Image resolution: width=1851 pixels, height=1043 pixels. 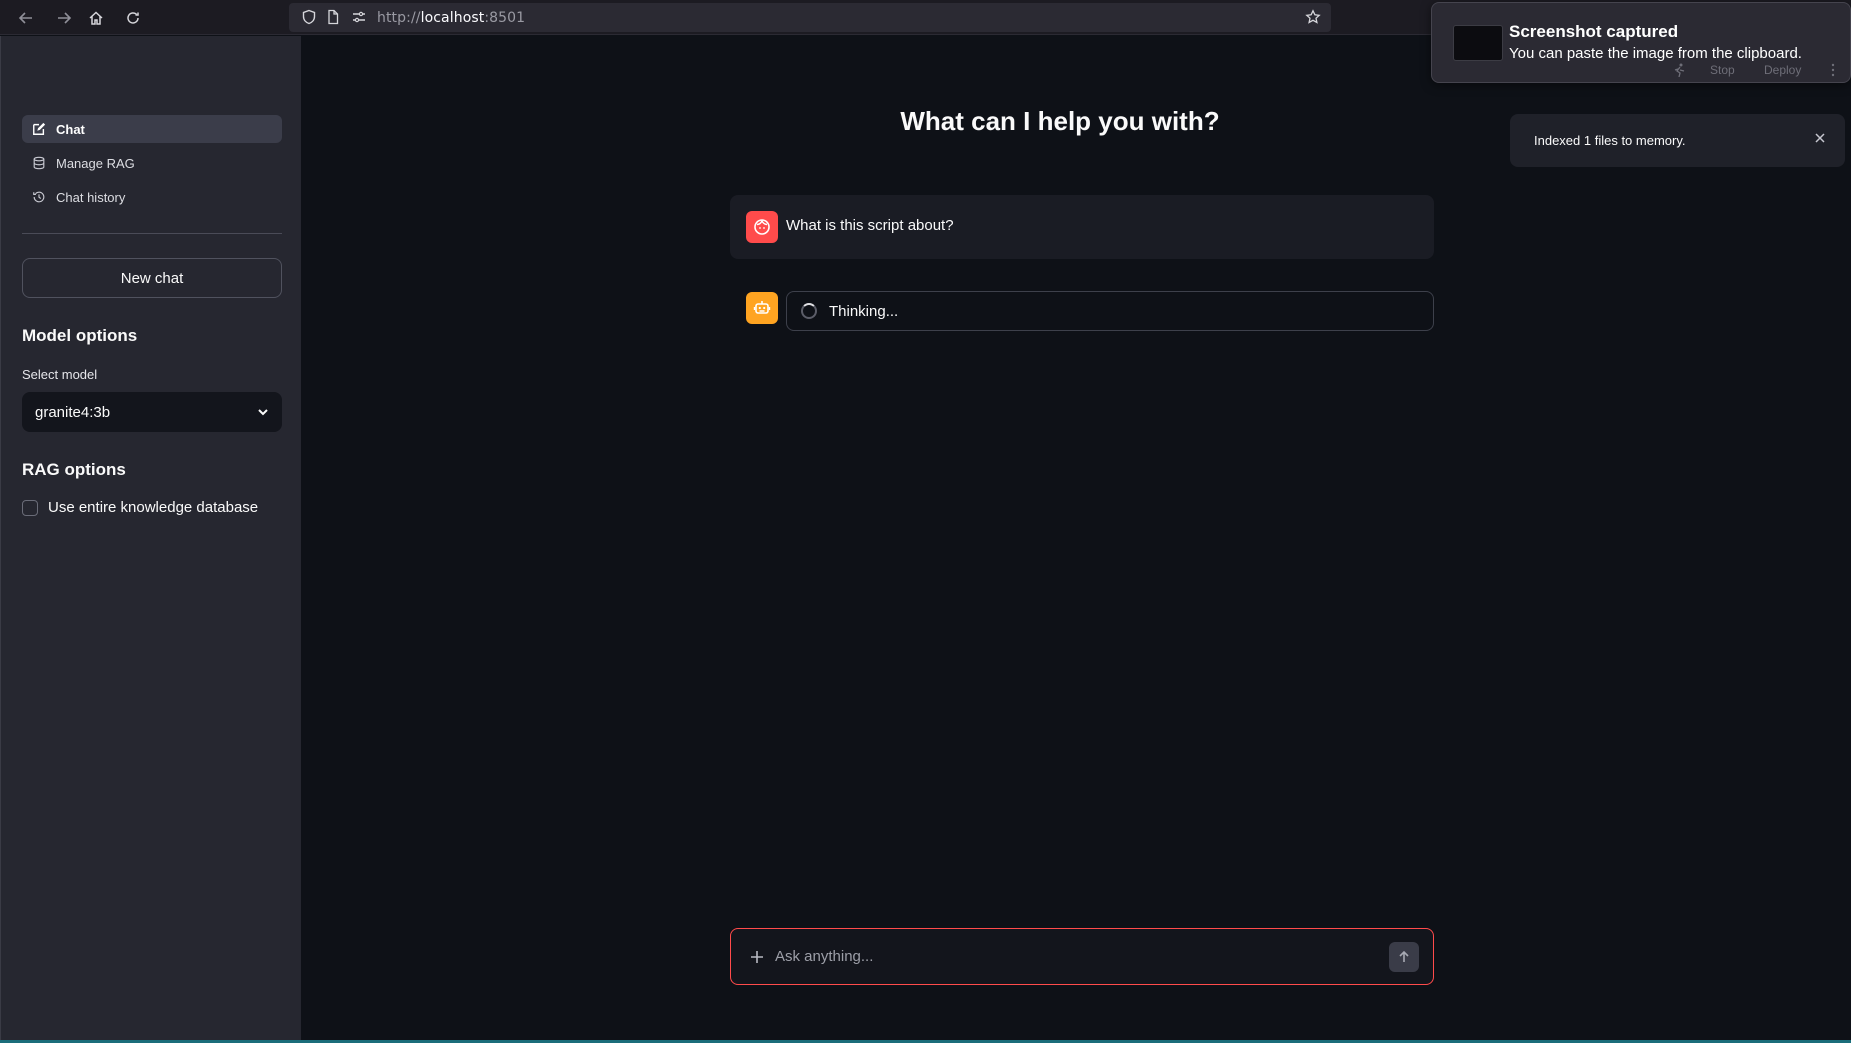 What do you see at coordinates (1478, 43) in the screenshot?
I see `screenshot-thumbnail` at bounding box center [1478, 43].